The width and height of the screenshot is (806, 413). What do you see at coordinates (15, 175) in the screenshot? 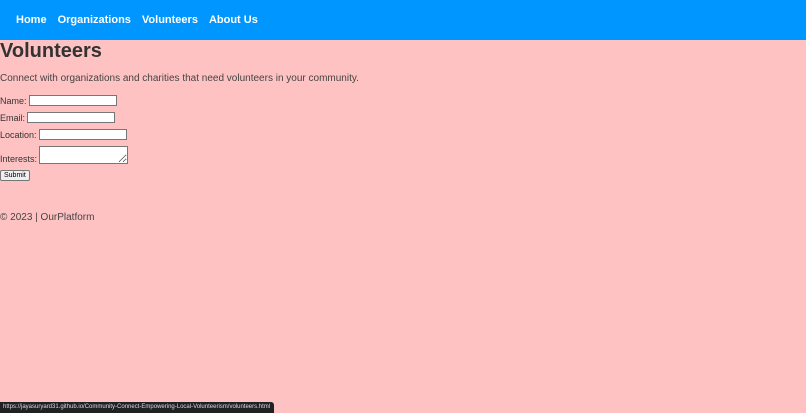
I see `submit-button: Submit` at bounding box center [15, 175].